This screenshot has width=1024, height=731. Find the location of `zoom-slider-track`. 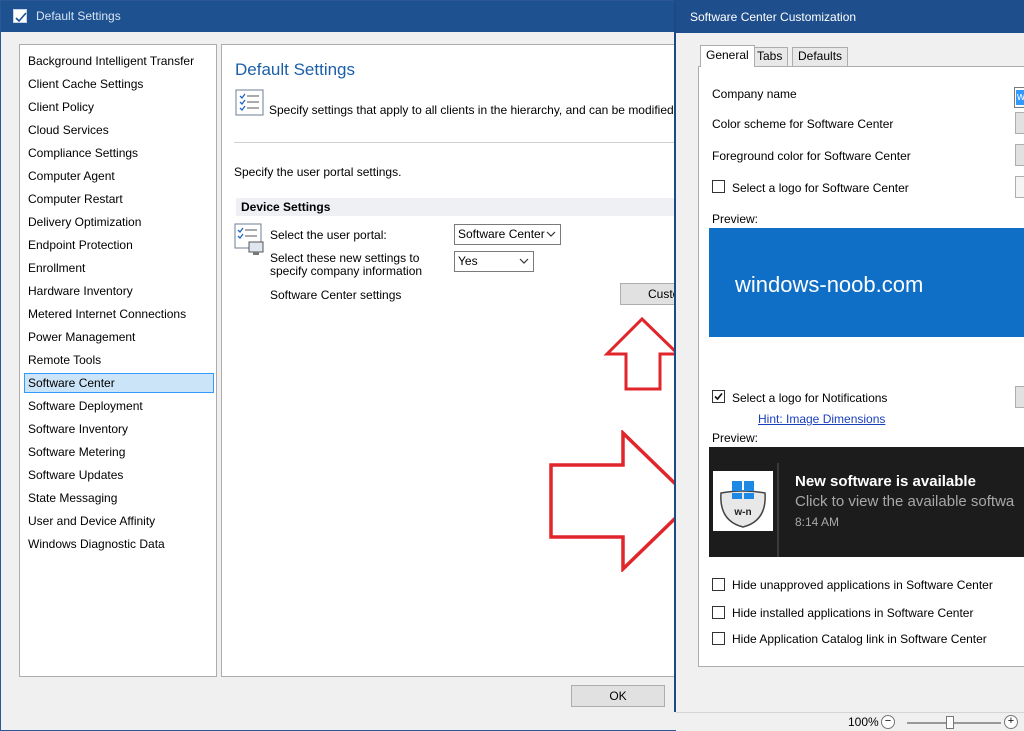

zoom-slider-track is located at coordinates (954, 723).